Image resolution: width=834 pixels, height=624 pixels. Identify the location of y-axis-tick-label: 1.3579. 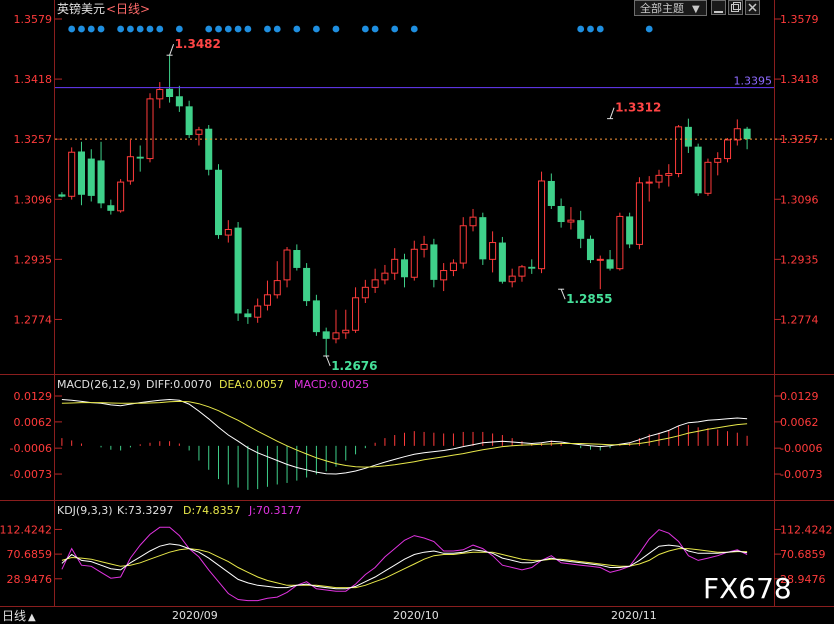
(799, 19).